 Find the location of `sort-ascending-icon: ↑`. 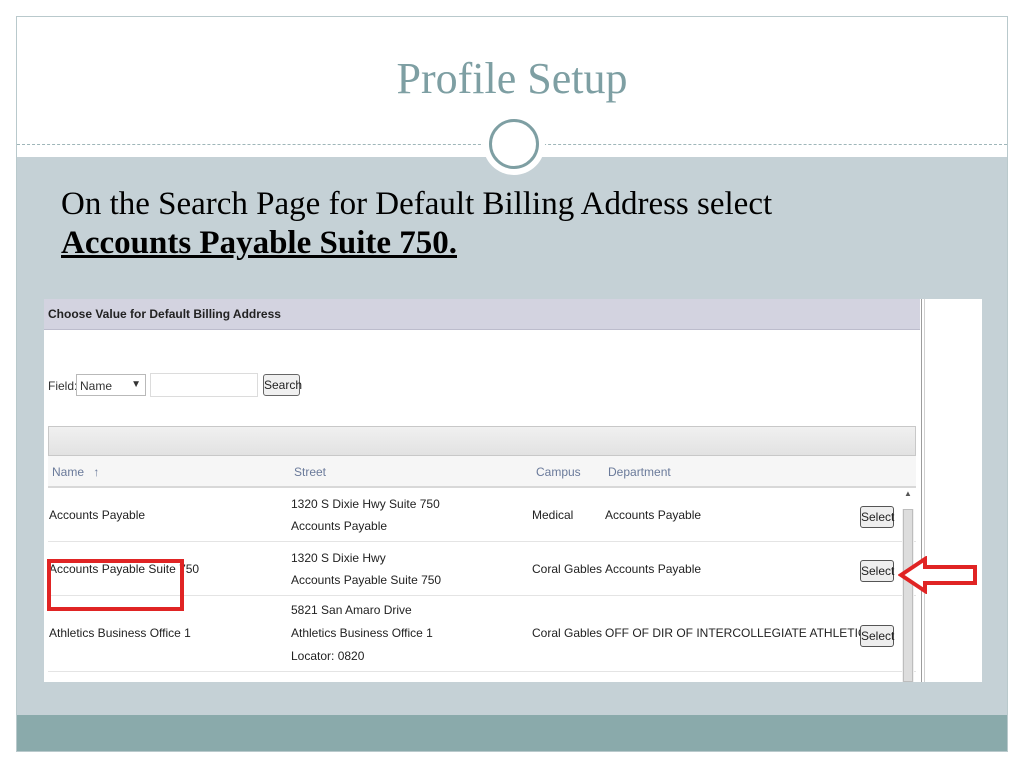

sort-ascending-icon: ↑ is located at coordinates (96, 472).